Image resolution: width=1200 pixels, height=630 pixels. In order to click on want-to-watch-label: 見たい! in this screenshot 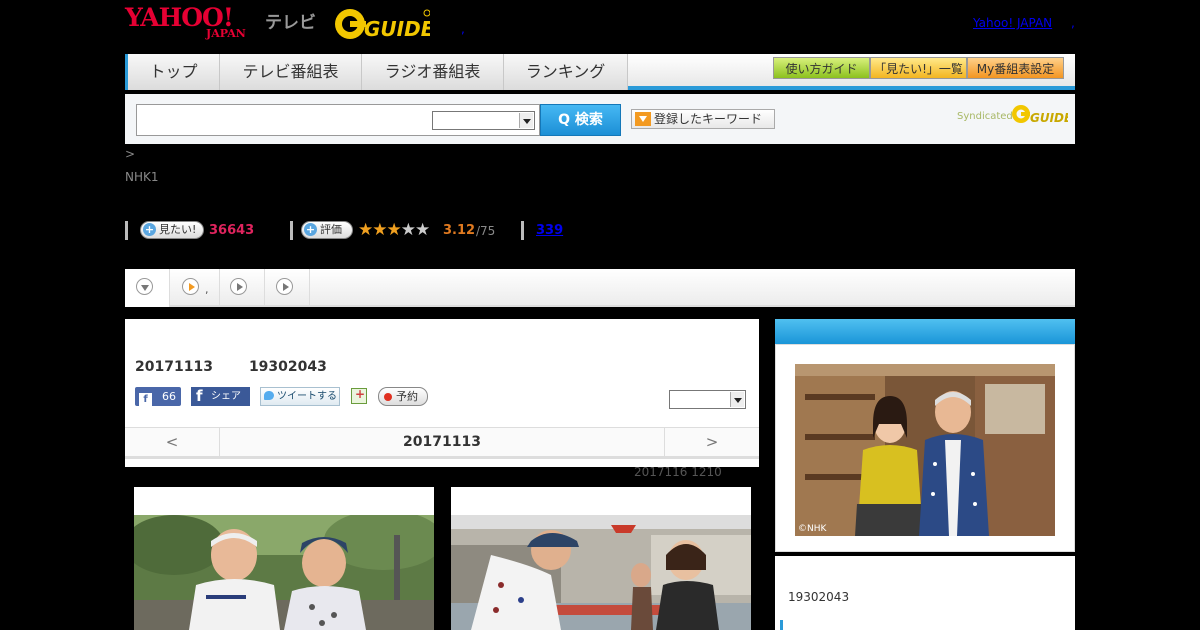, I will do `click(178, 229)`.